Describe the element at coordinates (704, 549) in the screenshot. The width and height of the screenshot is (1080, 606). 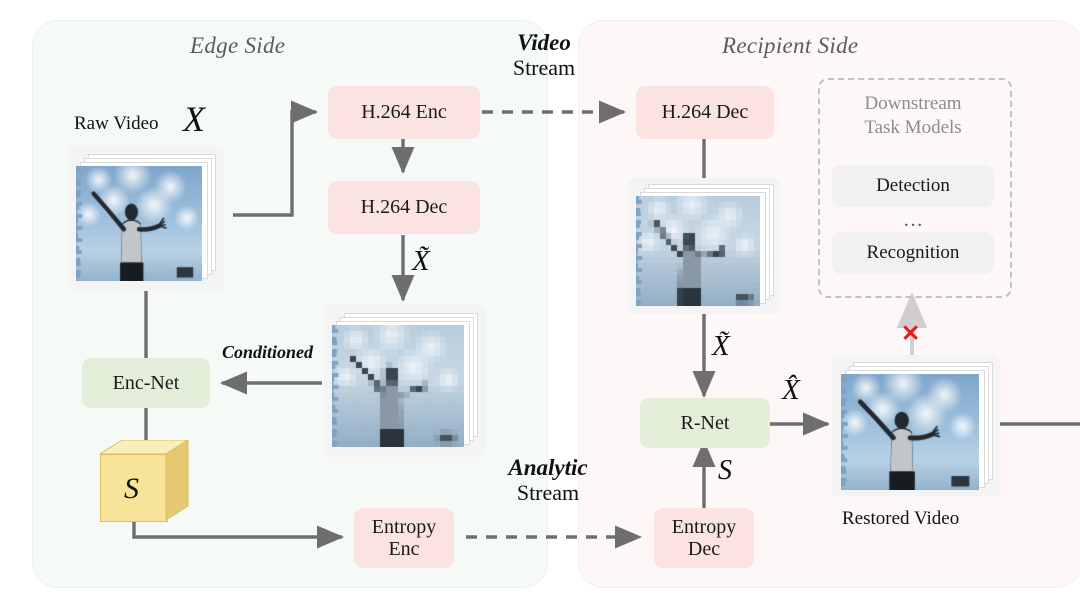
I see `entropy-dec-line2: Dec` at that location.